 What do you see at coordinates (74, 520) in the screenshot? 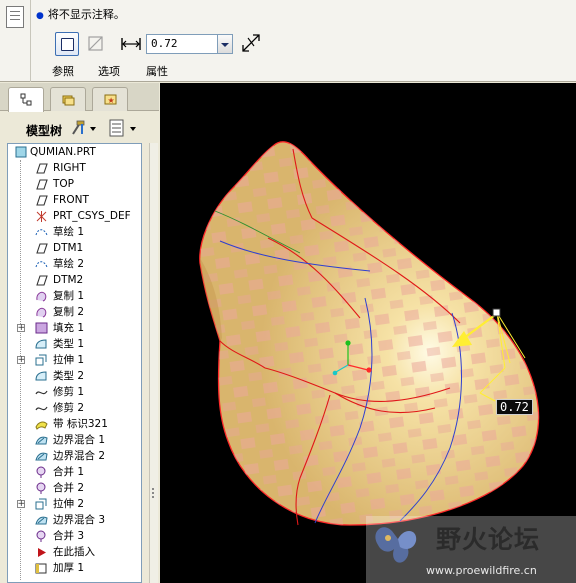
I see `tree-item: 边界混合 3` at bounding box center [74, 520].